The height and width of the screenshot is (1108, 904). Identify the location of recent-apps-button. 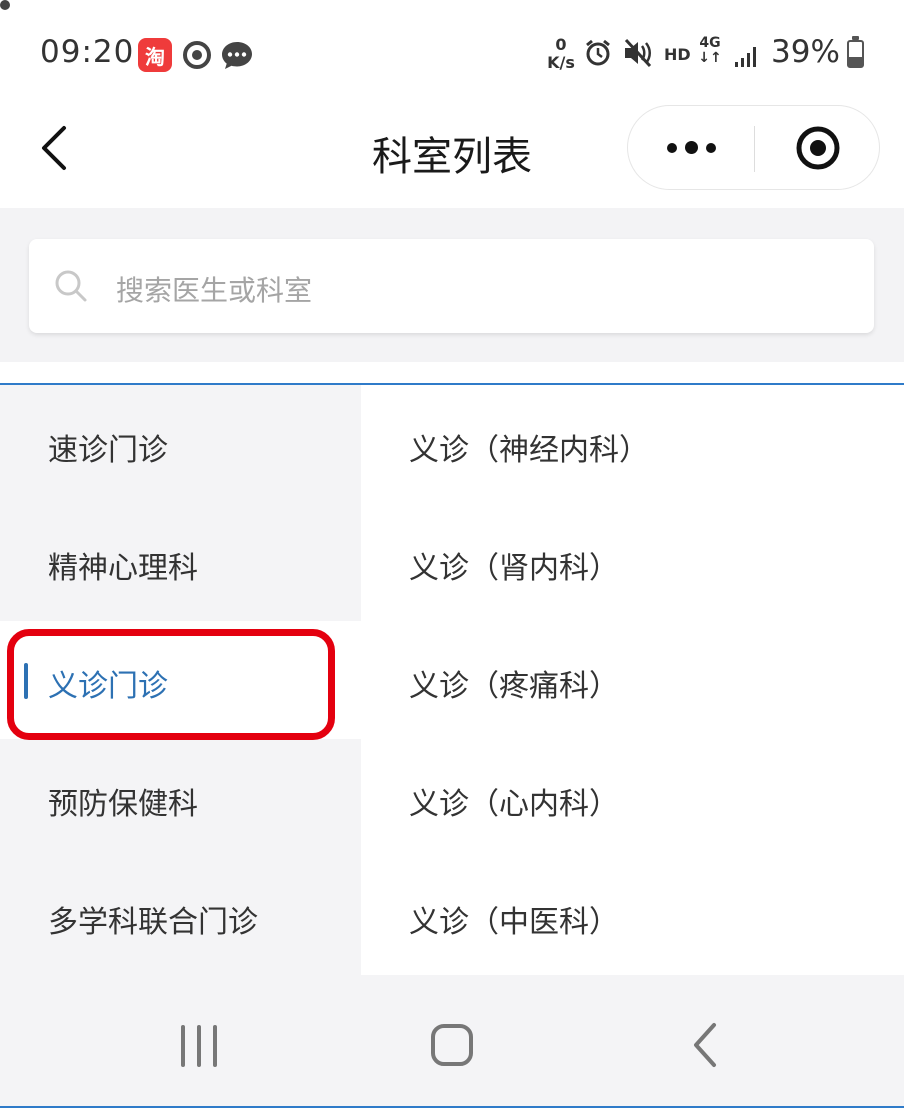
(199, 1045).